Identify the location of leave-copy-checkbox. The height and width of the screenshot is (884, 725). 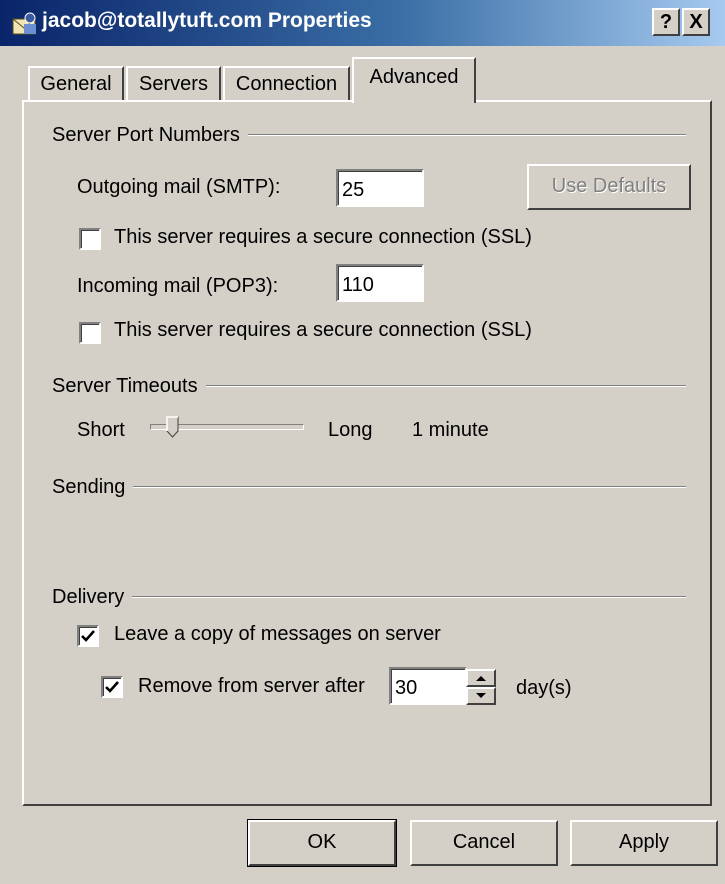
(88, 636).